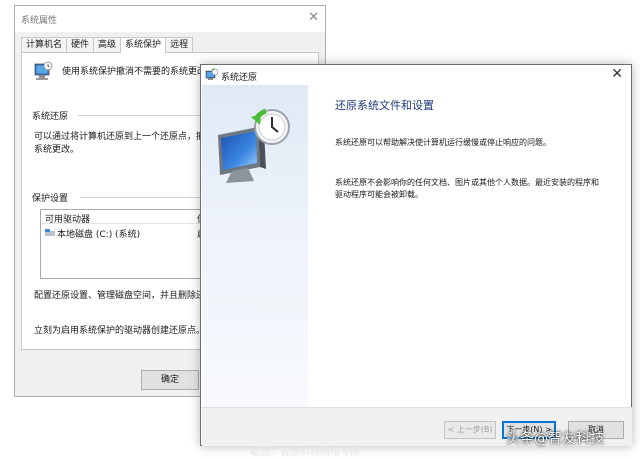 The image size is (640, 460). I want to click on create-text: 立刻为启用系统保护的驱动器创建还原点。, so click(120, 331).